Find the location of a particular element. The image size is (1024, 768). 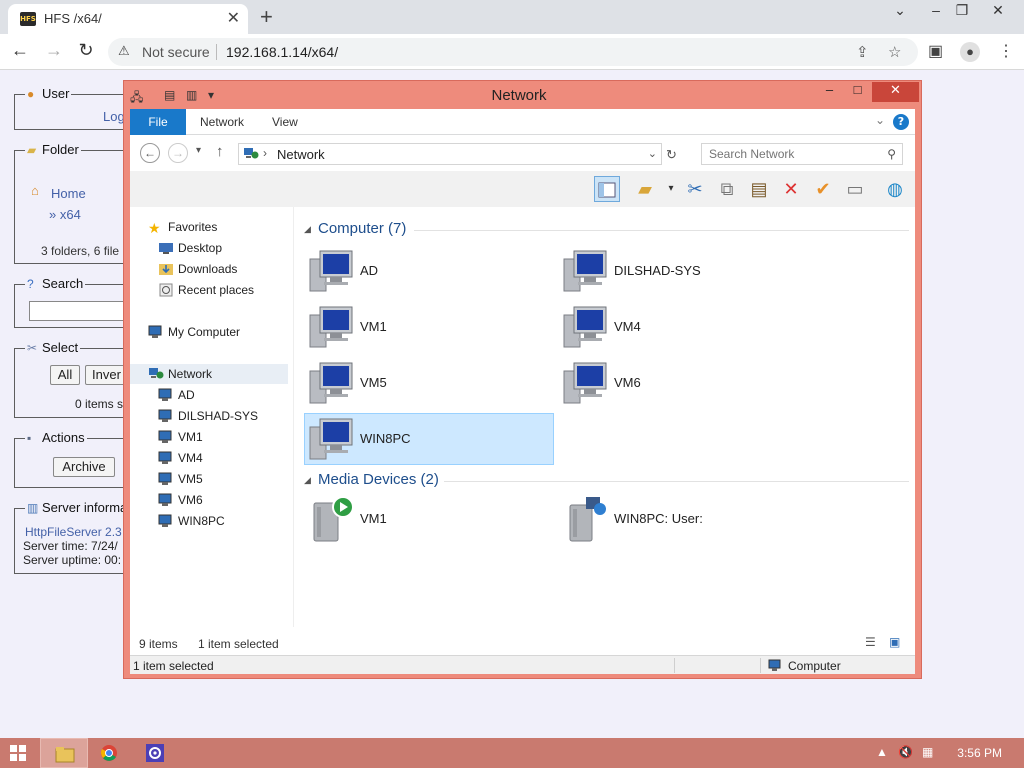

explorer-back-icon: ← is located at coordinates (150, 153).